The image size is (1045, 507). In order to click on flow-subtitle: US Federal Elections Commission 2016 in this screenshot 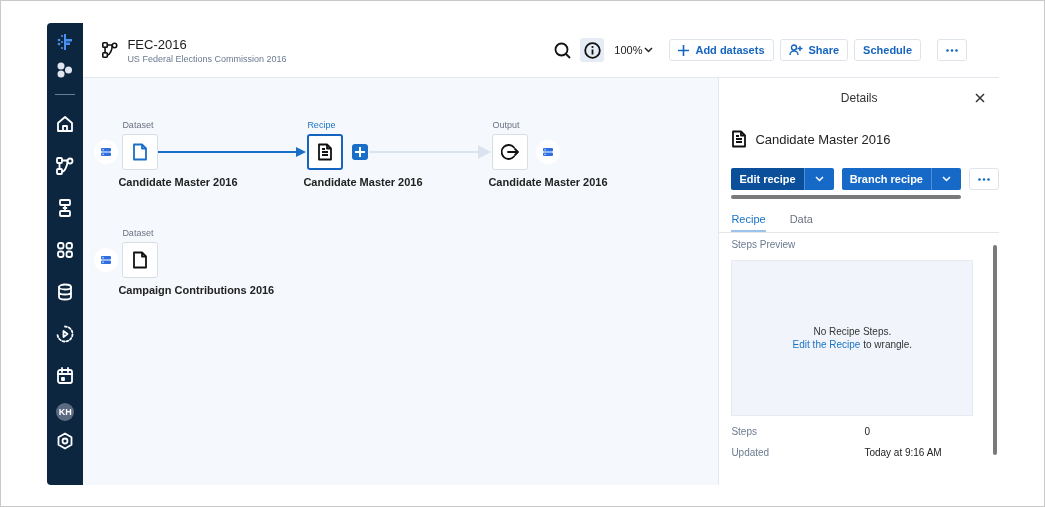, I will do `click(207, 58)`.